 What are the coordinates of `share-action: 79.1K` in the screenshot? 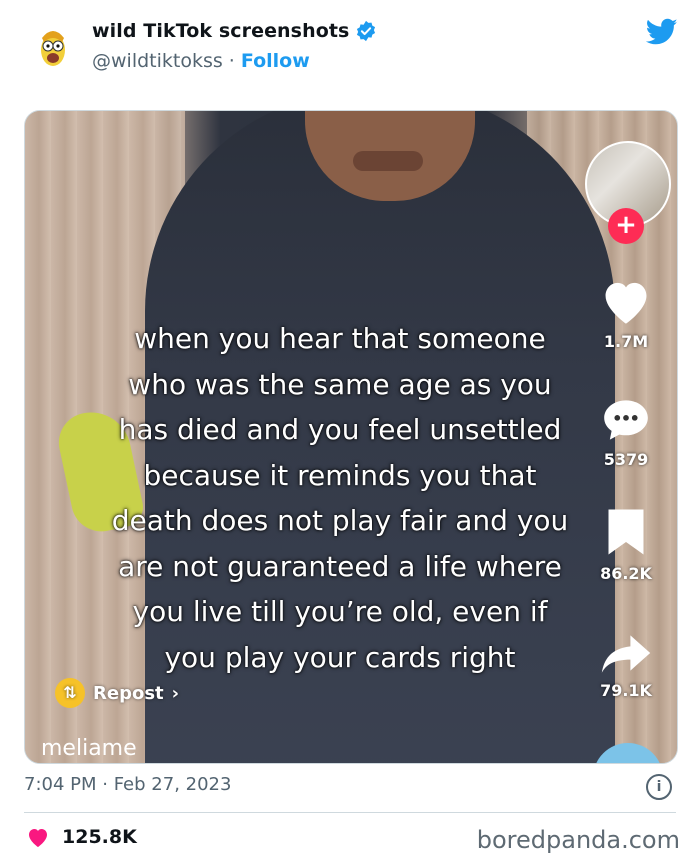 It's located at (626, 665).